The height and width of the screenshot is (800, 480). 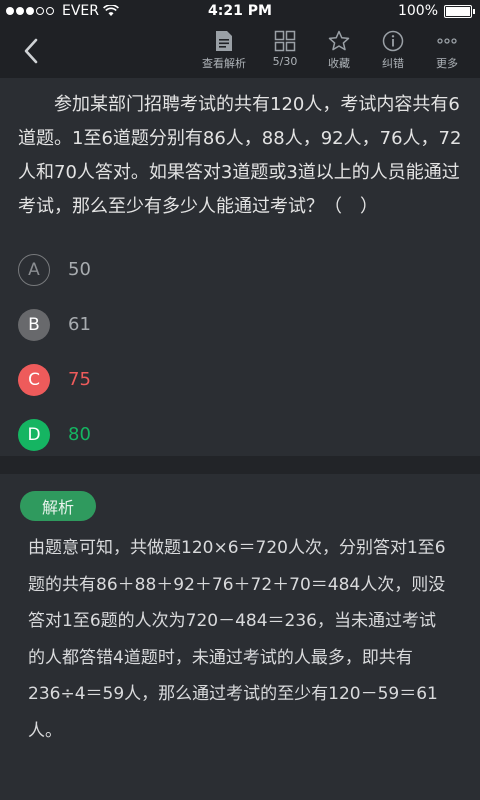 I want to click on analysis-tag: 解析, so click(x=58, y=506).